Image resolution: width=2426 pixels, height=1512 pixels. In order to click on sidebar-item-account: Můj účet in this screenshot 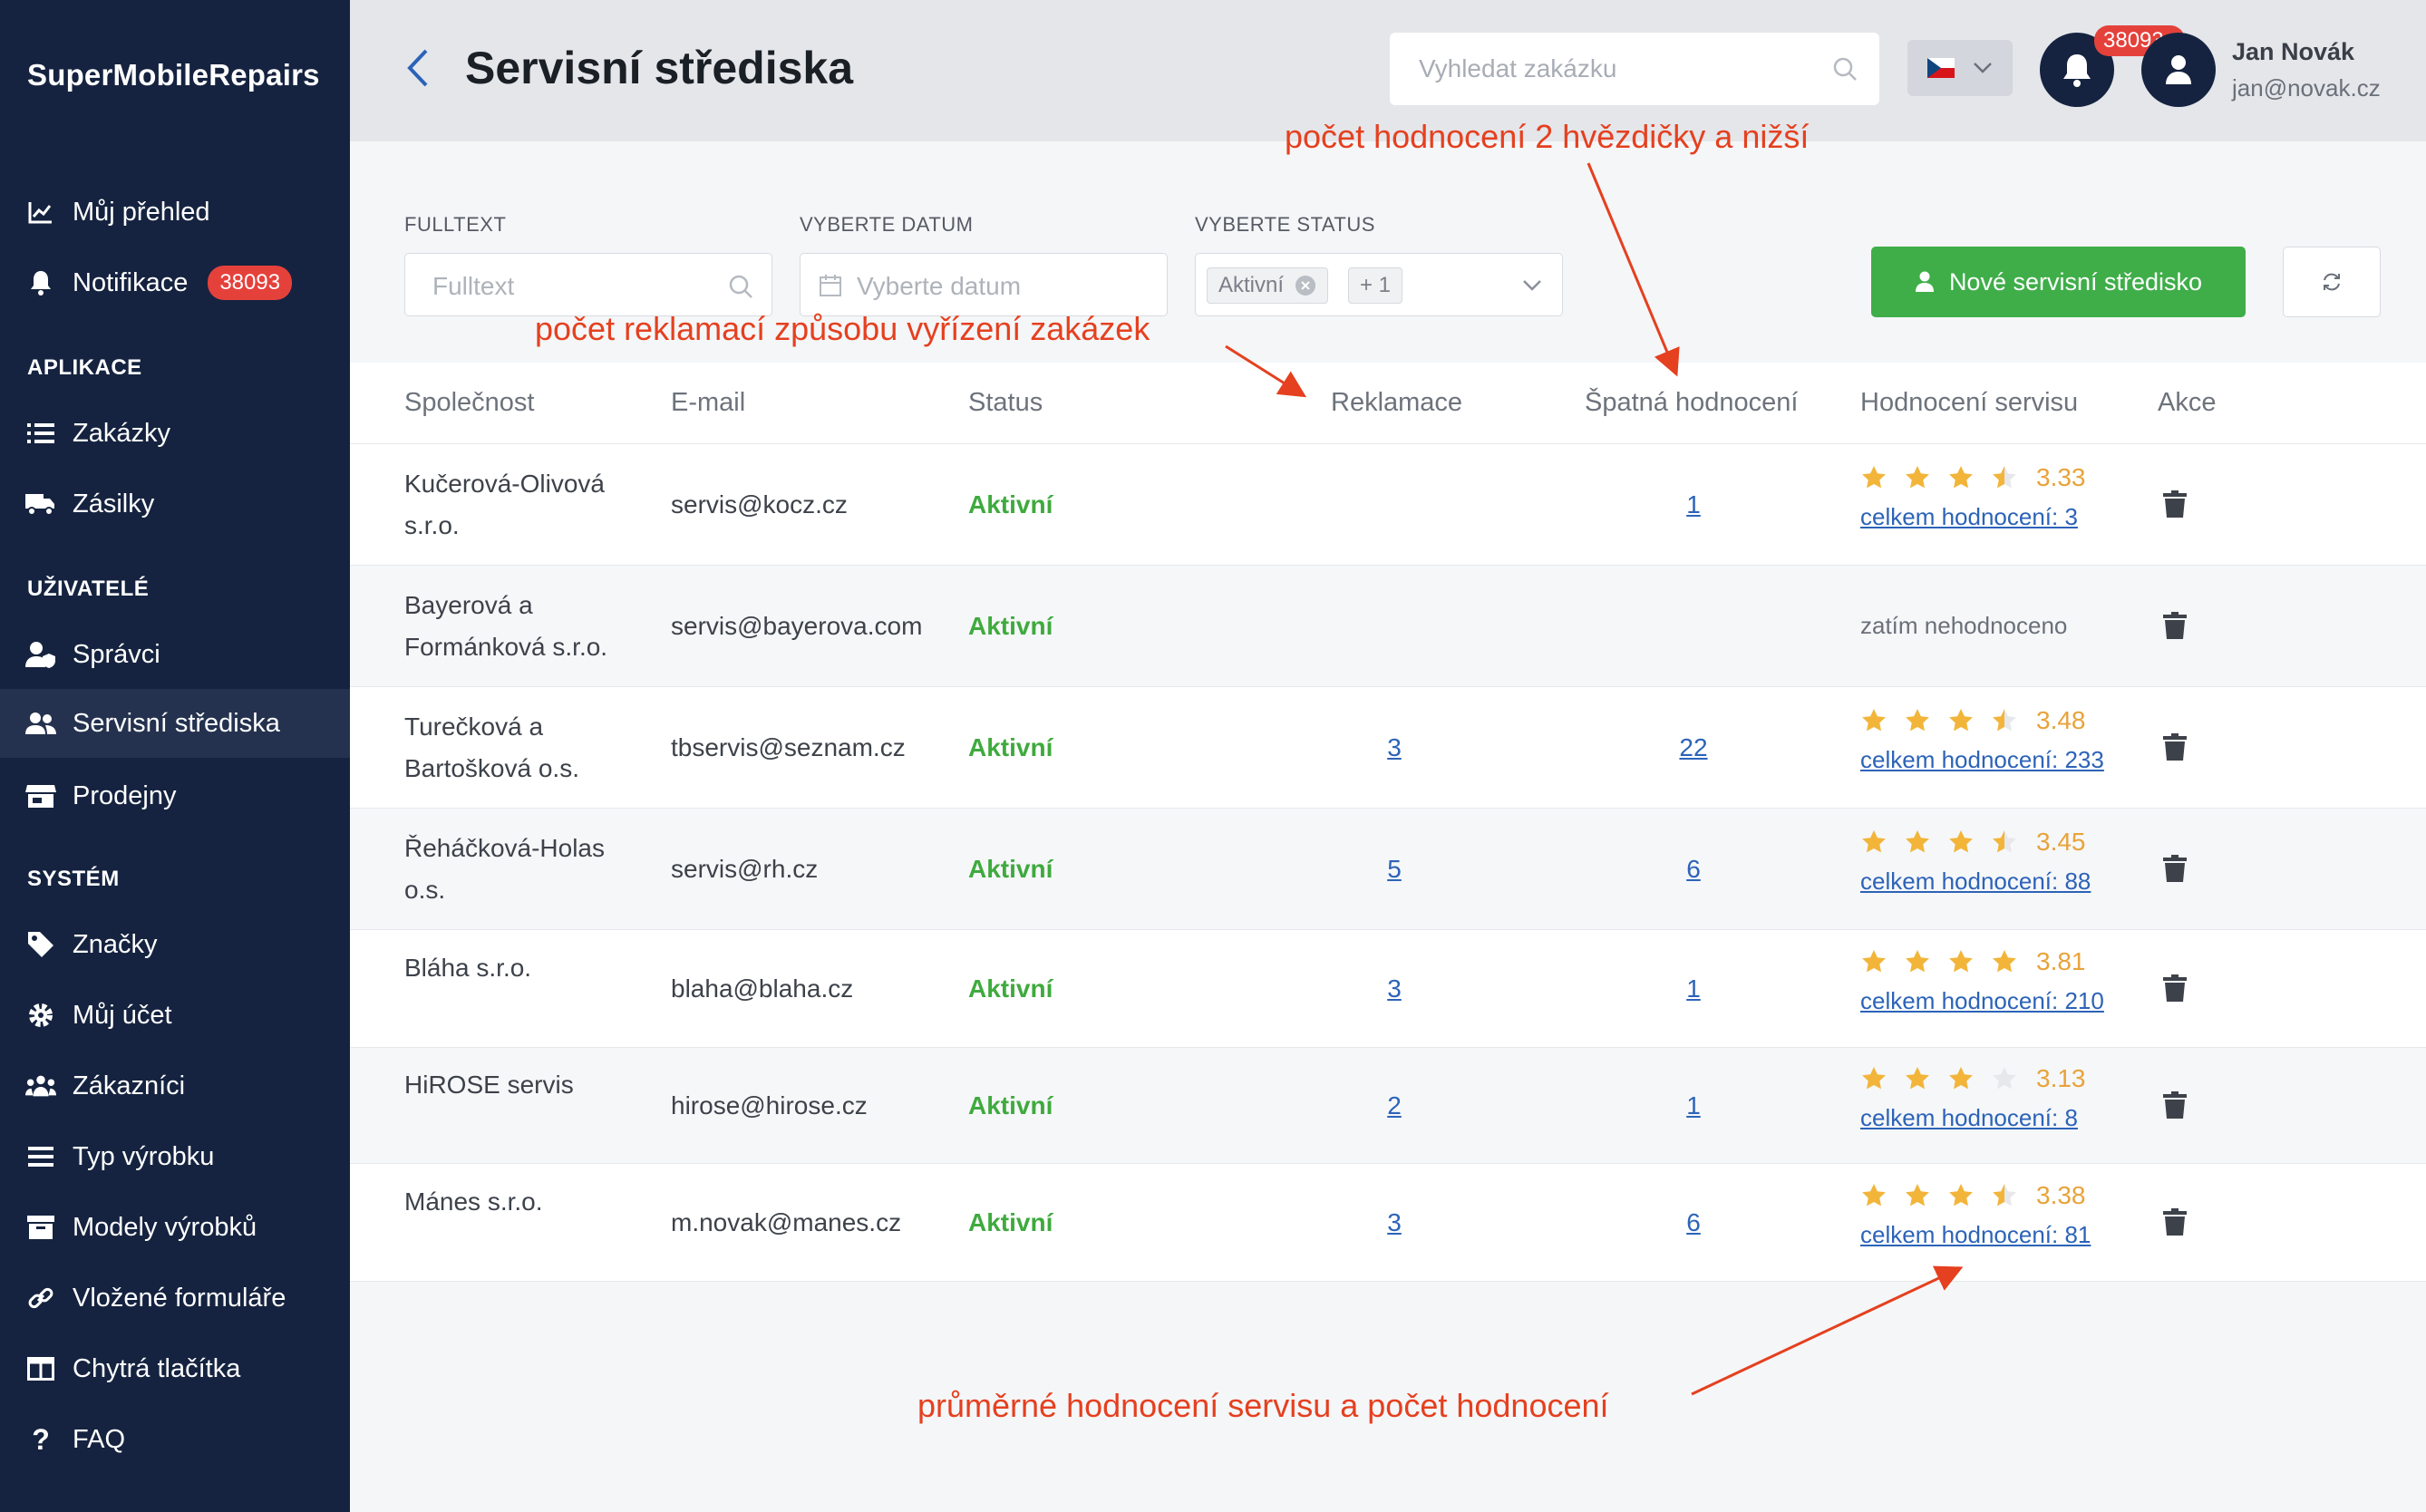, I will do `click(175, 1016)`.